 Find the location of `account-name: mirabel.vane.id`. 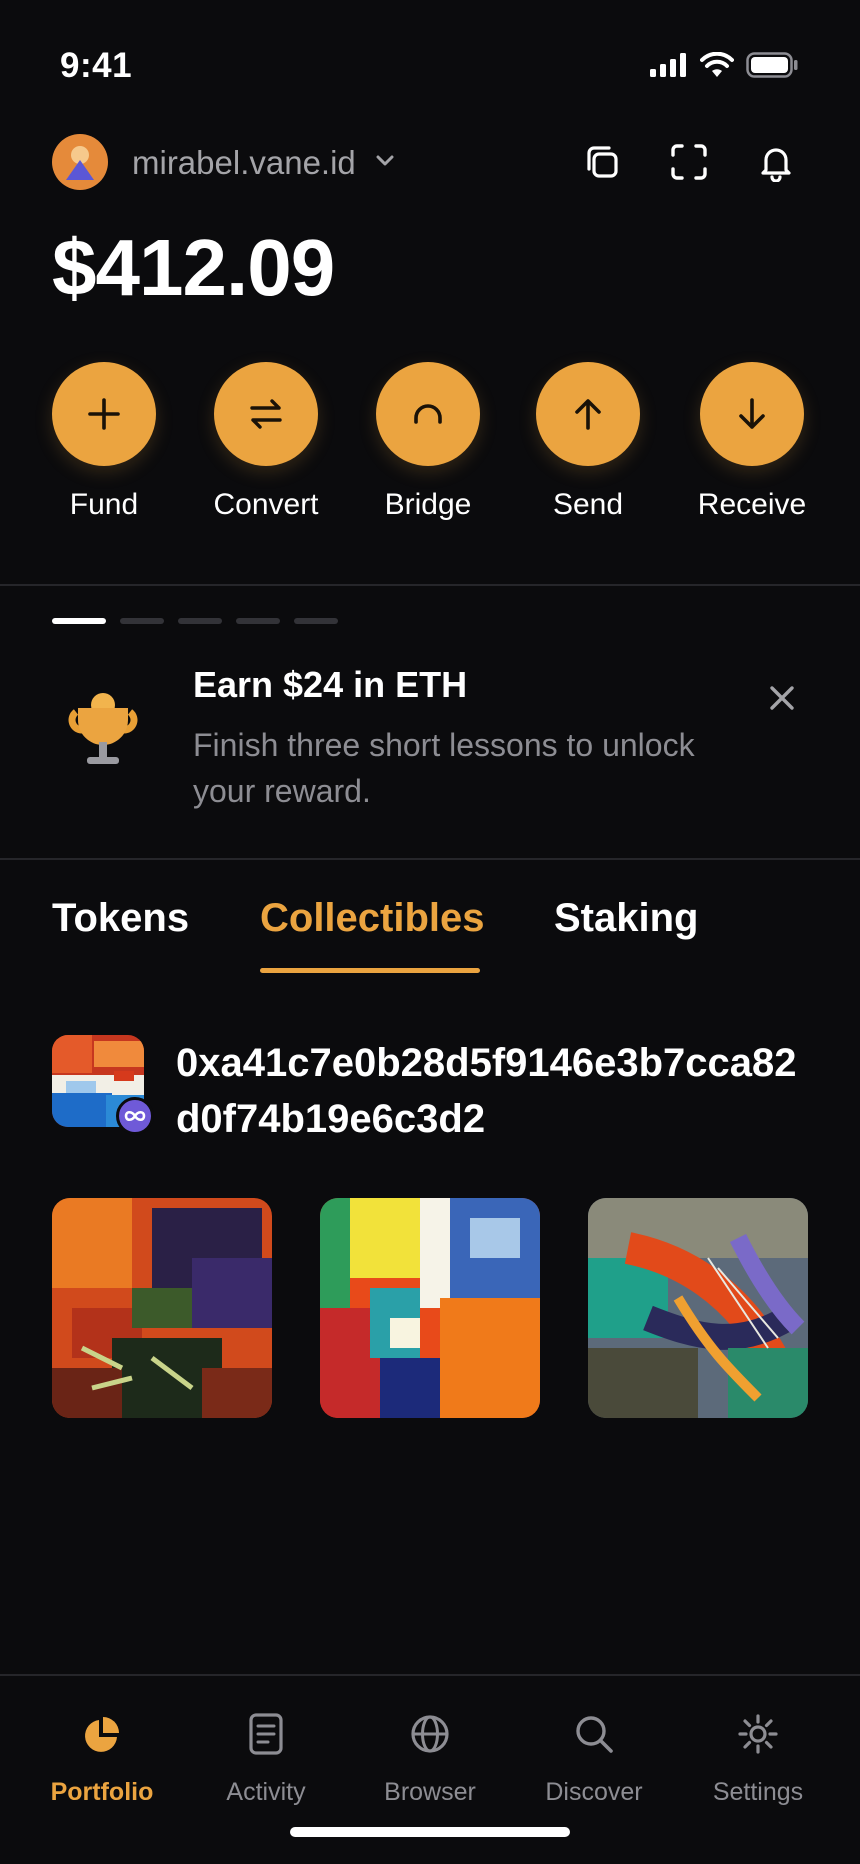

account-name: mirabel.vane.id is located at coordinates (244, 163).